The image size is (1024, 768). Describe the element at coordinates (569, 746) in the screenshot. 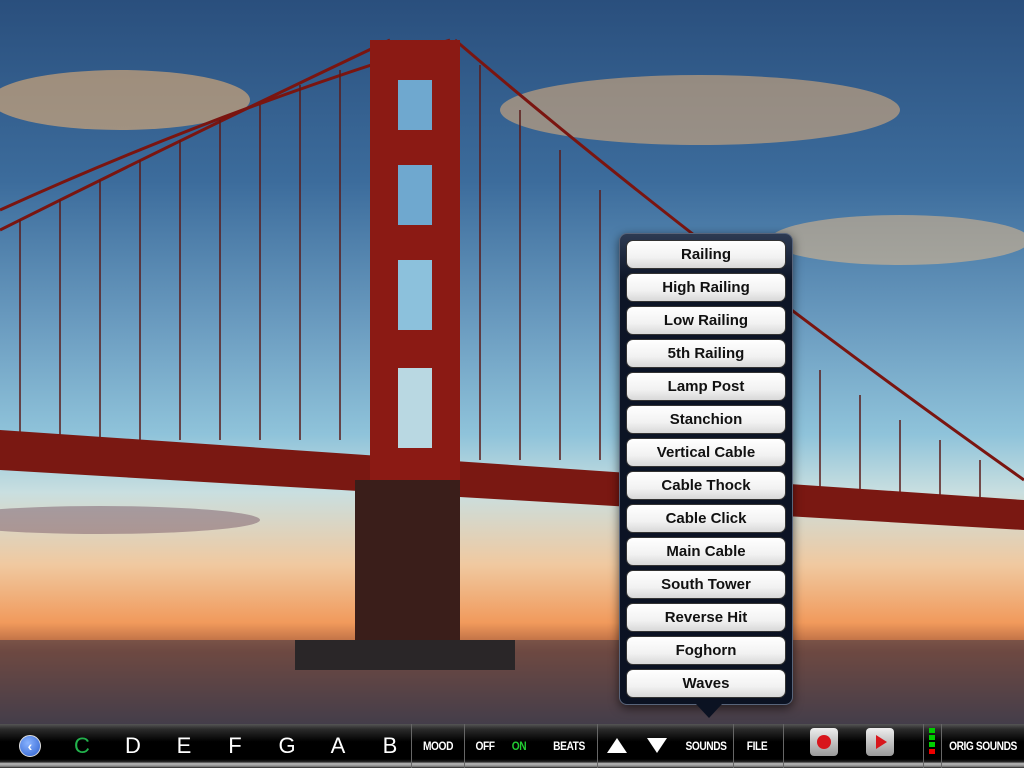

I see `beats-label: BEATS` at that location.